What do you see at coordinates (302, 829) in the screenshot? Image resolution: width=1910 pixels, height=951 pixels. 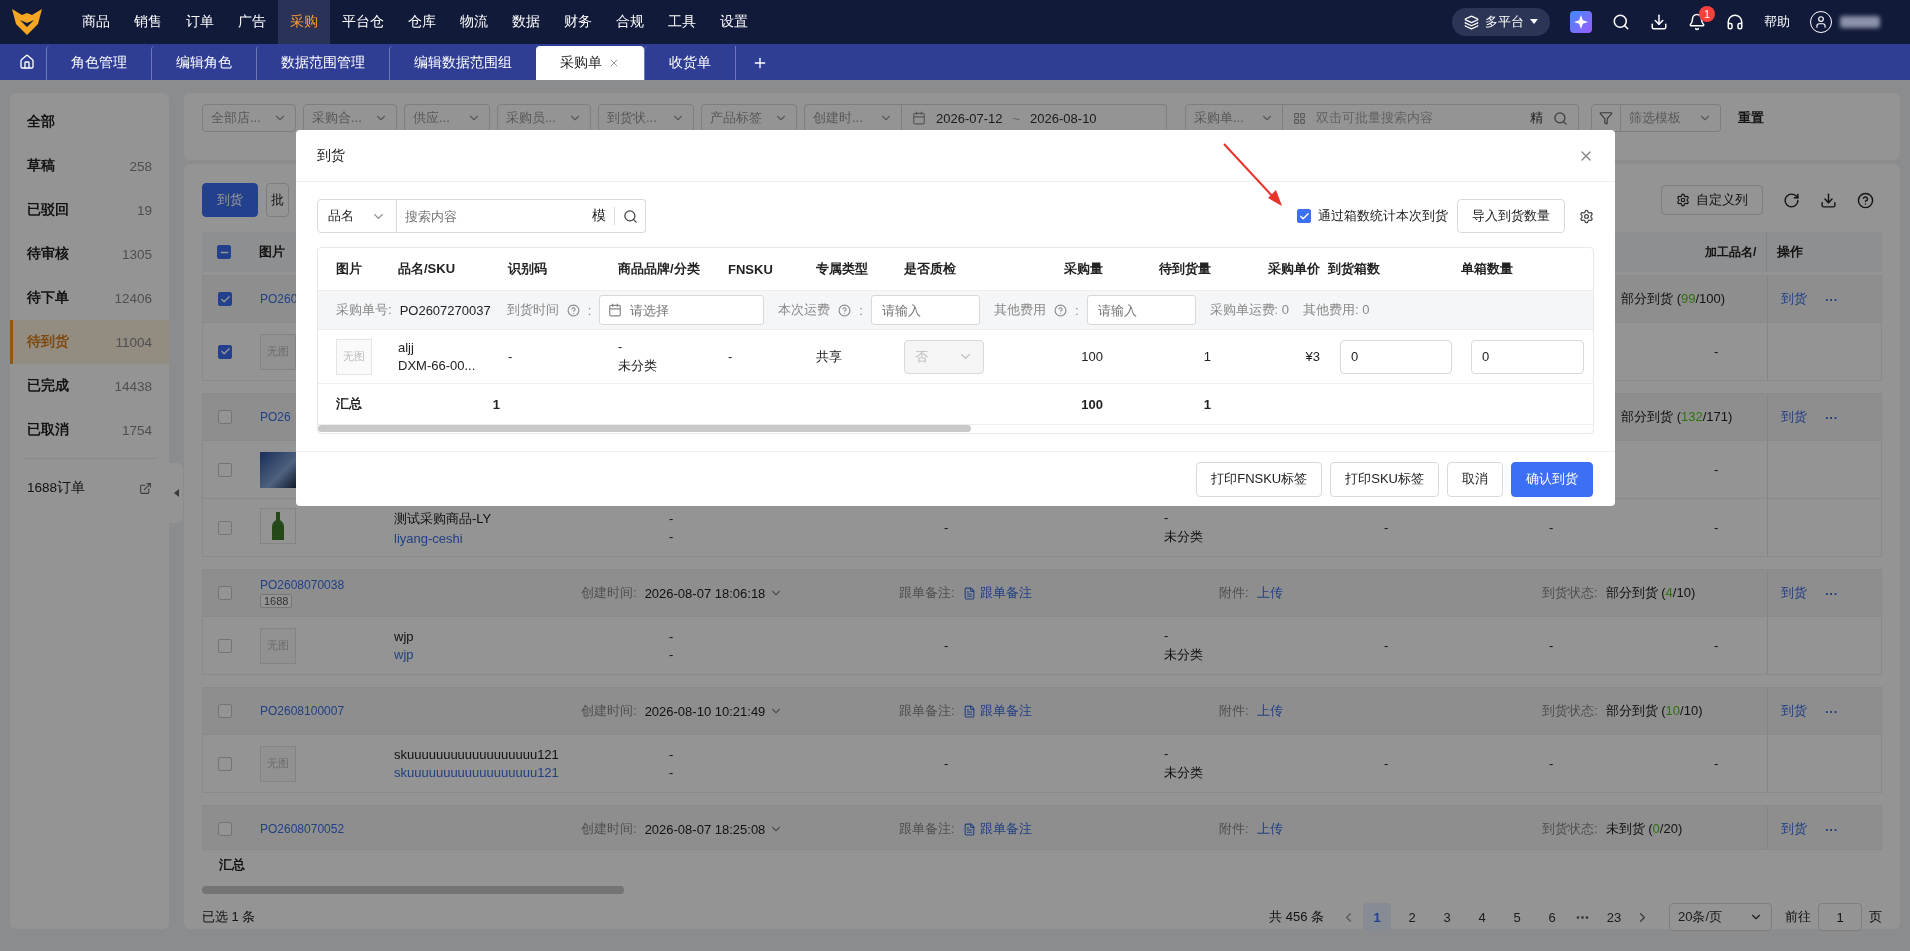 I see `order-number-link: PO2608070052` at bounding box center [302, 829].